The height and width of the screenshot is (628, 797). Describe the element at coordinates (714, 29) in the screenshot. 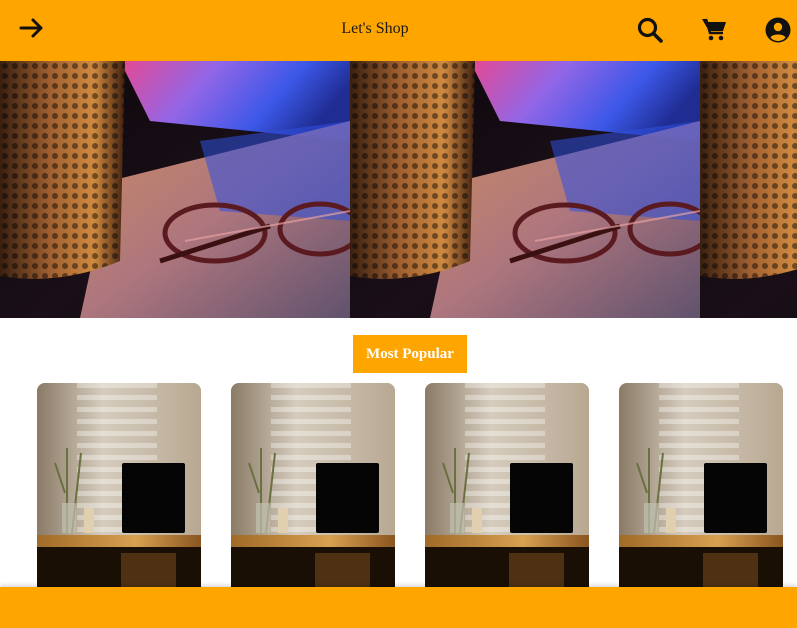

I see `cart-icon` at that location.